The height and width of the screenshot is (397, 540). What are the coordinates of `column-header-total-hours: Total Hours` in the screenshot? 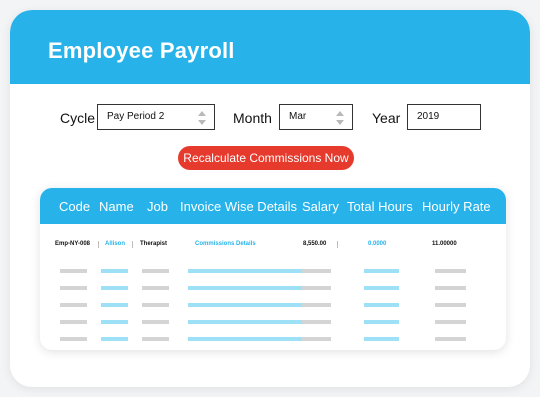 It's located at (380, 206).